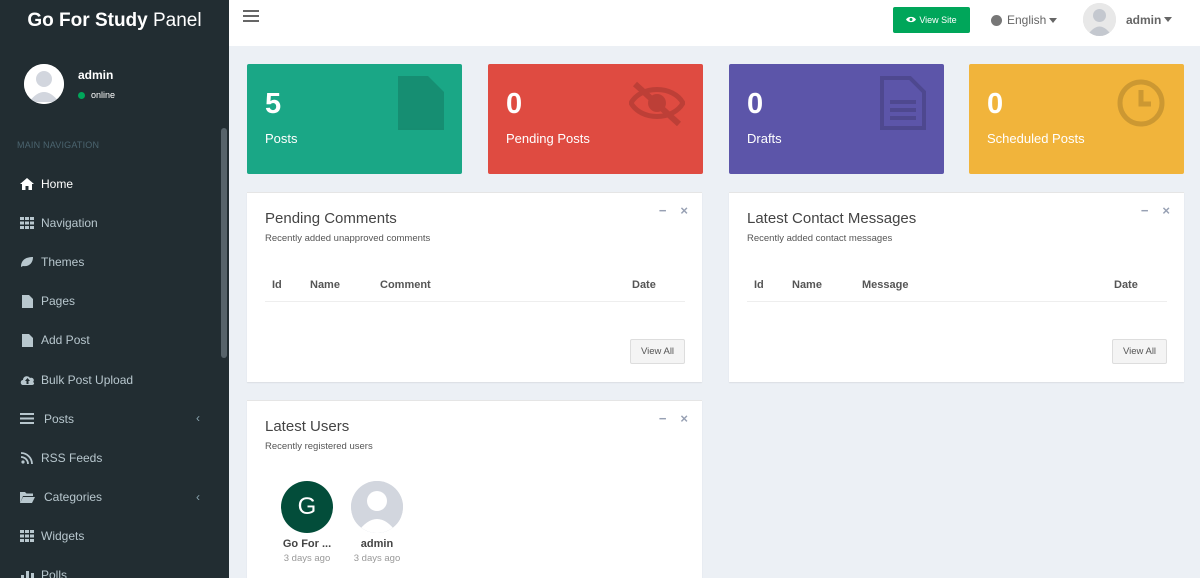  Describe the element at coordinates (354, 119) in the screenshot. I see `stat-box-posts: 5 Posts` at that location.